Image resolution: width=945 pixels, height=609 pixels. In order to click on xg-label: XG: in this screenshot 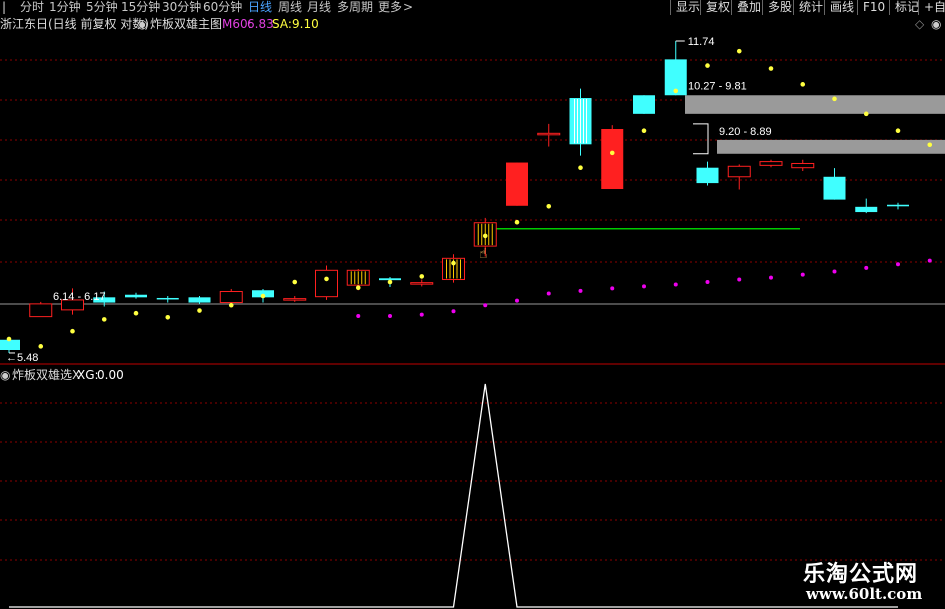, I will do `click(88, 375)`.